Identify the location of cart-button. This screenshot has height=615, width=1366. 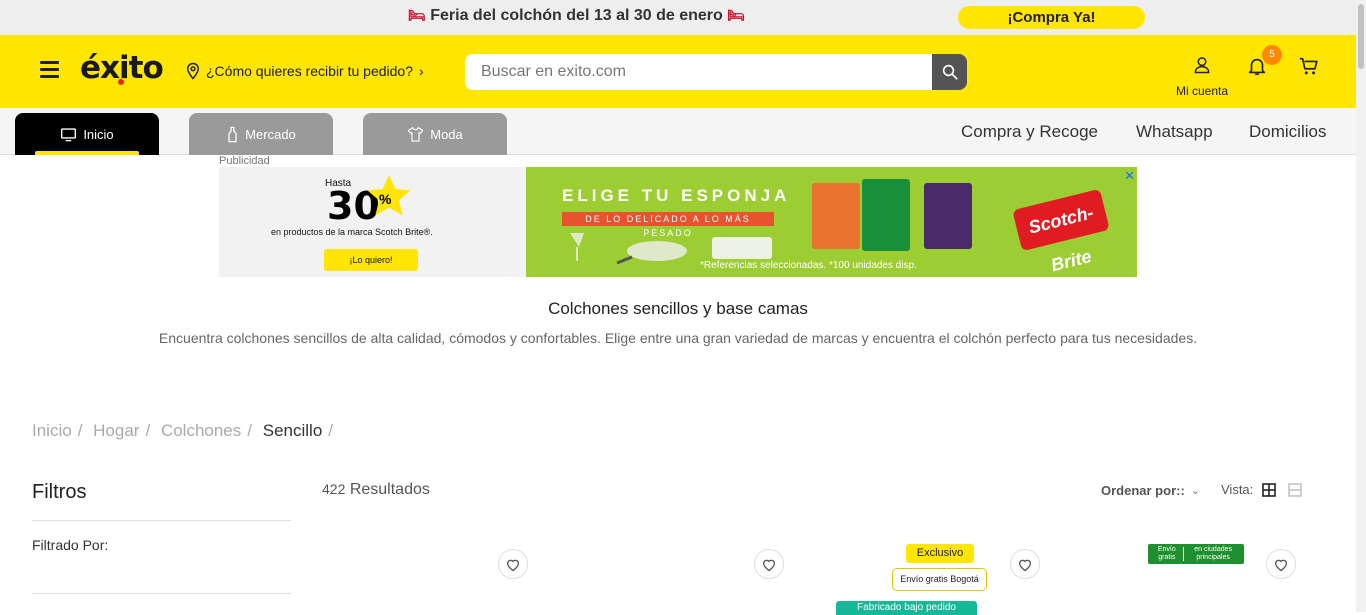
(1309, 68).